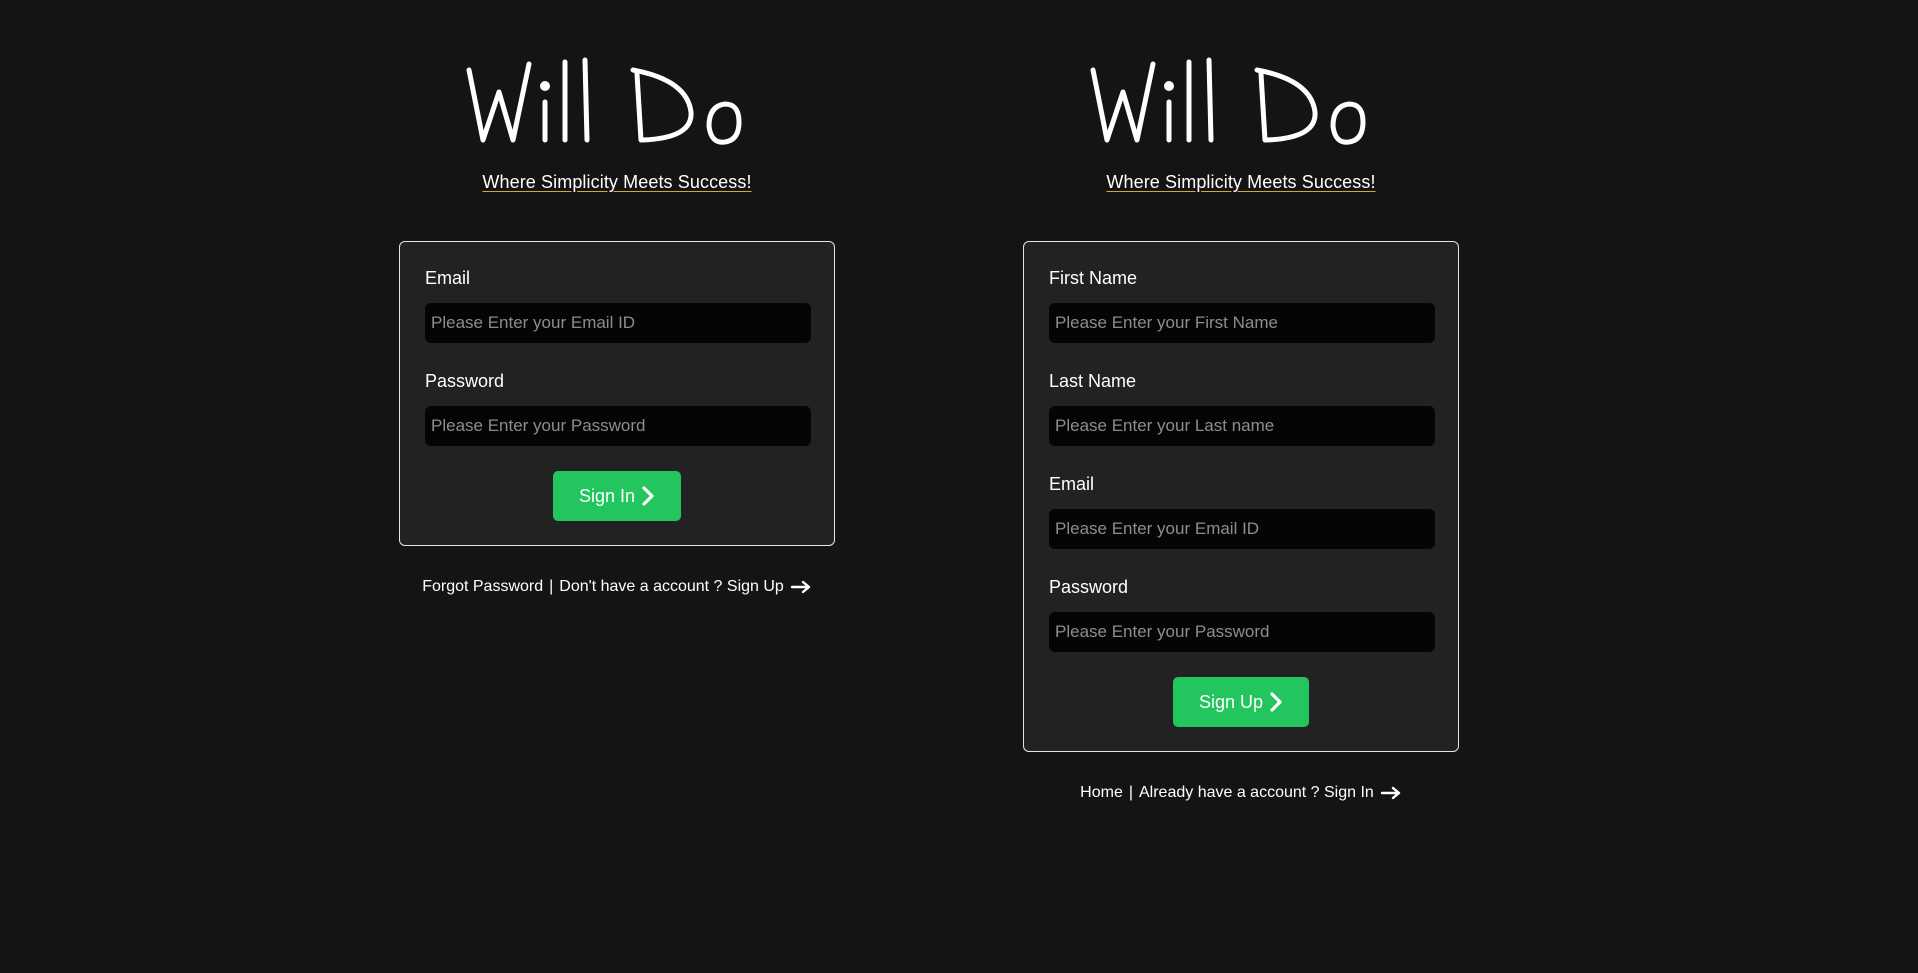 The width and height of the screenshot is (1918, 973). I want to click on signin-button-row: Sign In, so click(617, 496).